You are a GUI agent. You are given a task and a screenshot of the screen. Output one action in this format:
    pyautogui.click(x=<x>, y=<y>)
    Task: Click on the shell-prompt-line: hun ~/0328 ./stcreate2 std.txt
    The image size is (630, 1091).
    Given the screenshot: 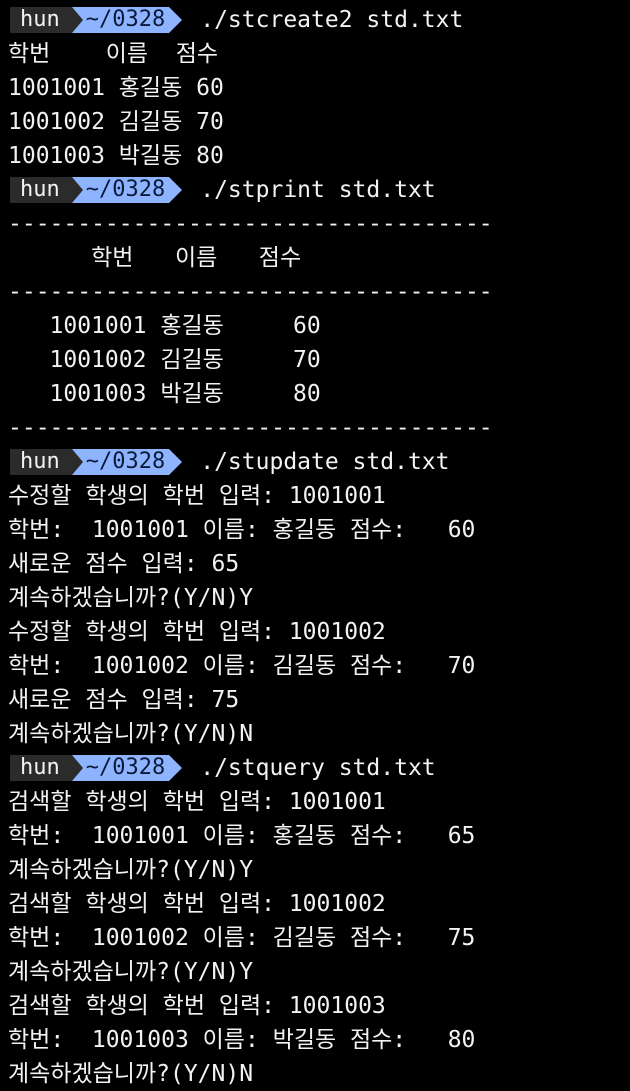 What is the action you would take?
    pyautogui.click(x=319, y=20)
    